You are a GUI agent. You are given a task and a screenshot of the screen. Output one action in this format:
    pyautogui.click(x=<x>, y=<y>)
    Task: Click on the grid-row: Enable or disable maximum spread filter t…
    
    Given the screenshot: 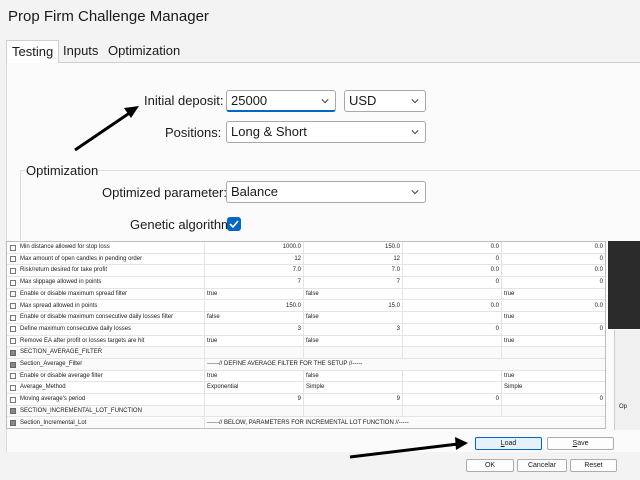 What is the action you would take?
    pyautogui.click(x=306, y=294)
    